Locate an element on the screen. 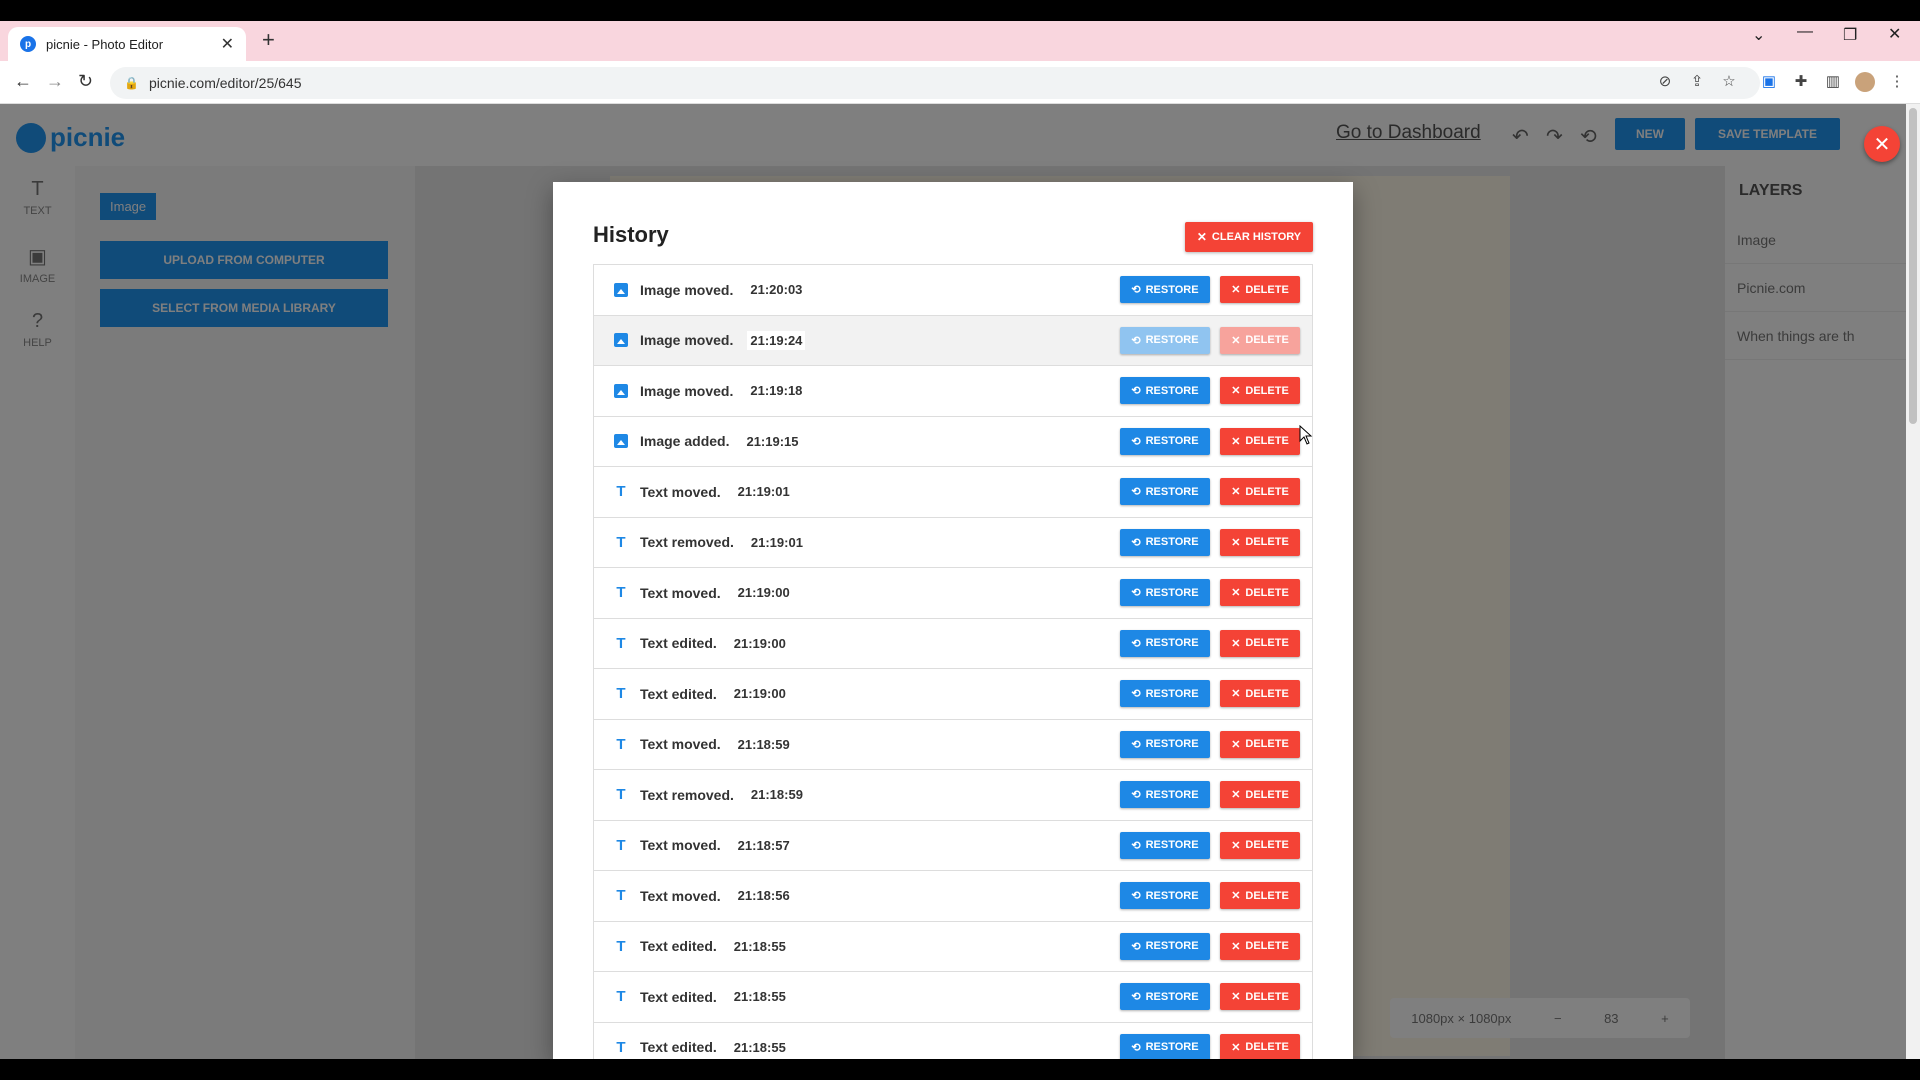 Image resolution: width=1920 pixels, height=1080 pixels. history-row: T Text moved. 21:18:59 ⟲ RESTORE ✕ DELETE is located at coordinates (953, 745).